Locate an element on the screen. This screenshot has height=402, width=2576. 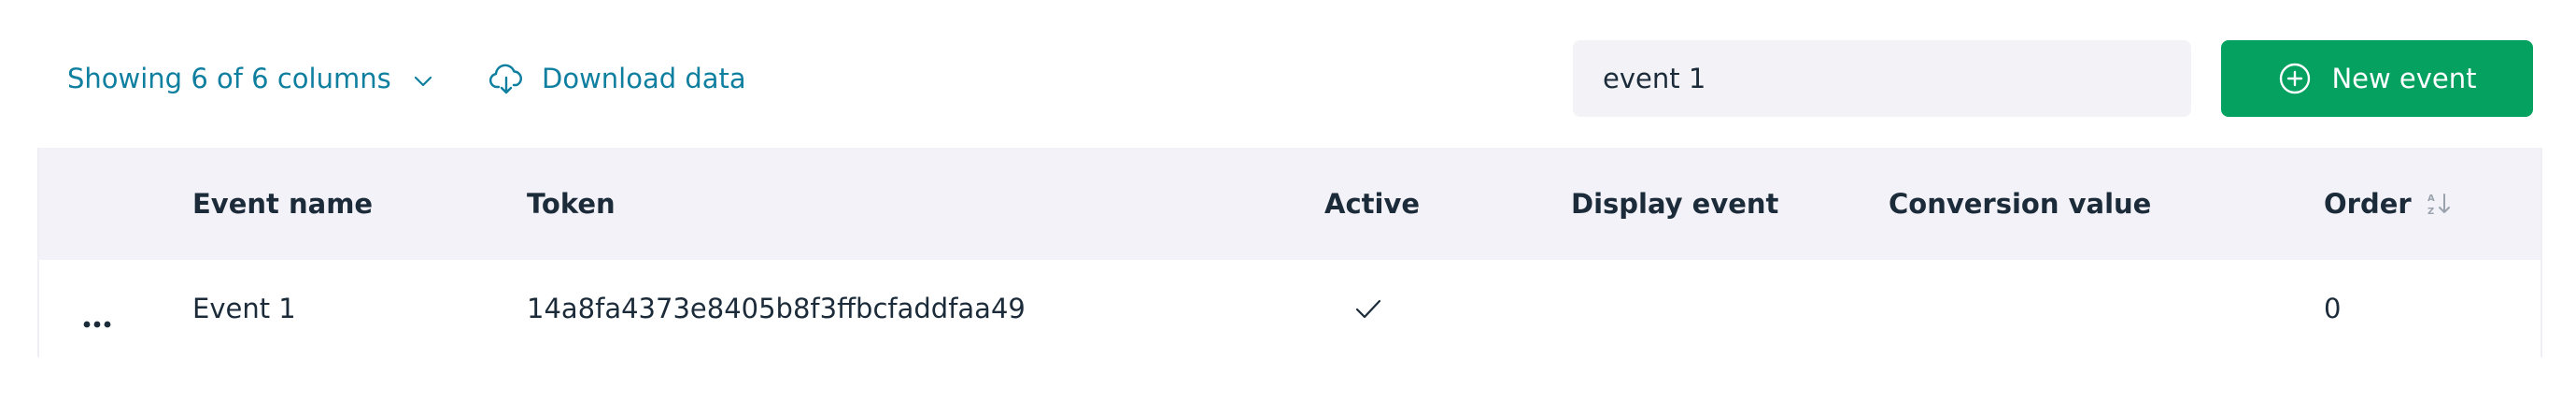
download-data-label: Download data is located at coordinates (644, 78).